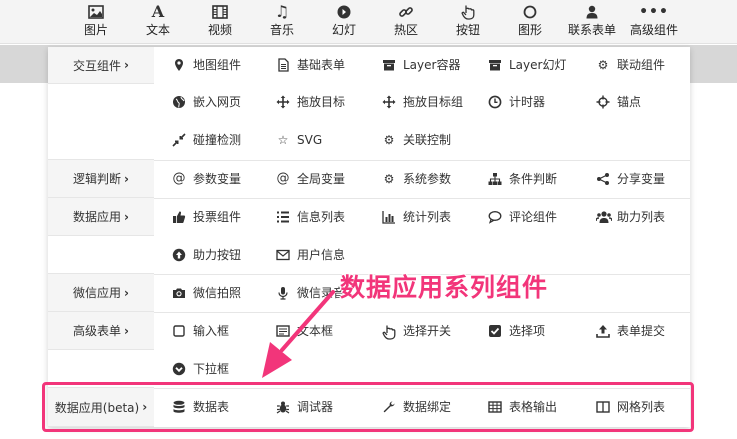 The width and height of the screenshot is (737, 439). What do you see at coordinates (444, 287) in the screenshot?
I see `annotation-callout: 数据应用系列组件` at bounding box center [444, 287].